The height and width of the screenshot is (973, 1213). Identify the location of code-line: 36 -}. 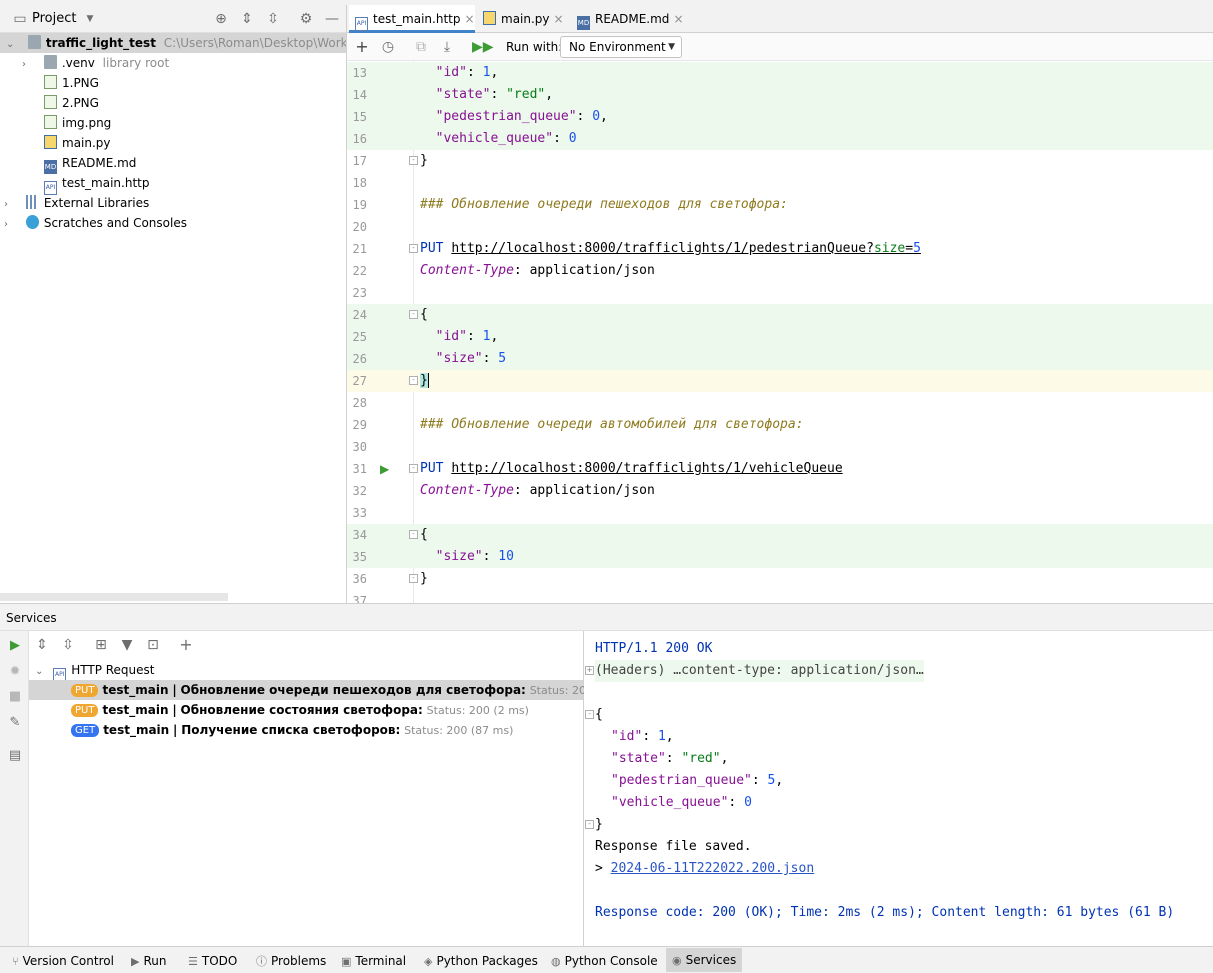
(780, 579).